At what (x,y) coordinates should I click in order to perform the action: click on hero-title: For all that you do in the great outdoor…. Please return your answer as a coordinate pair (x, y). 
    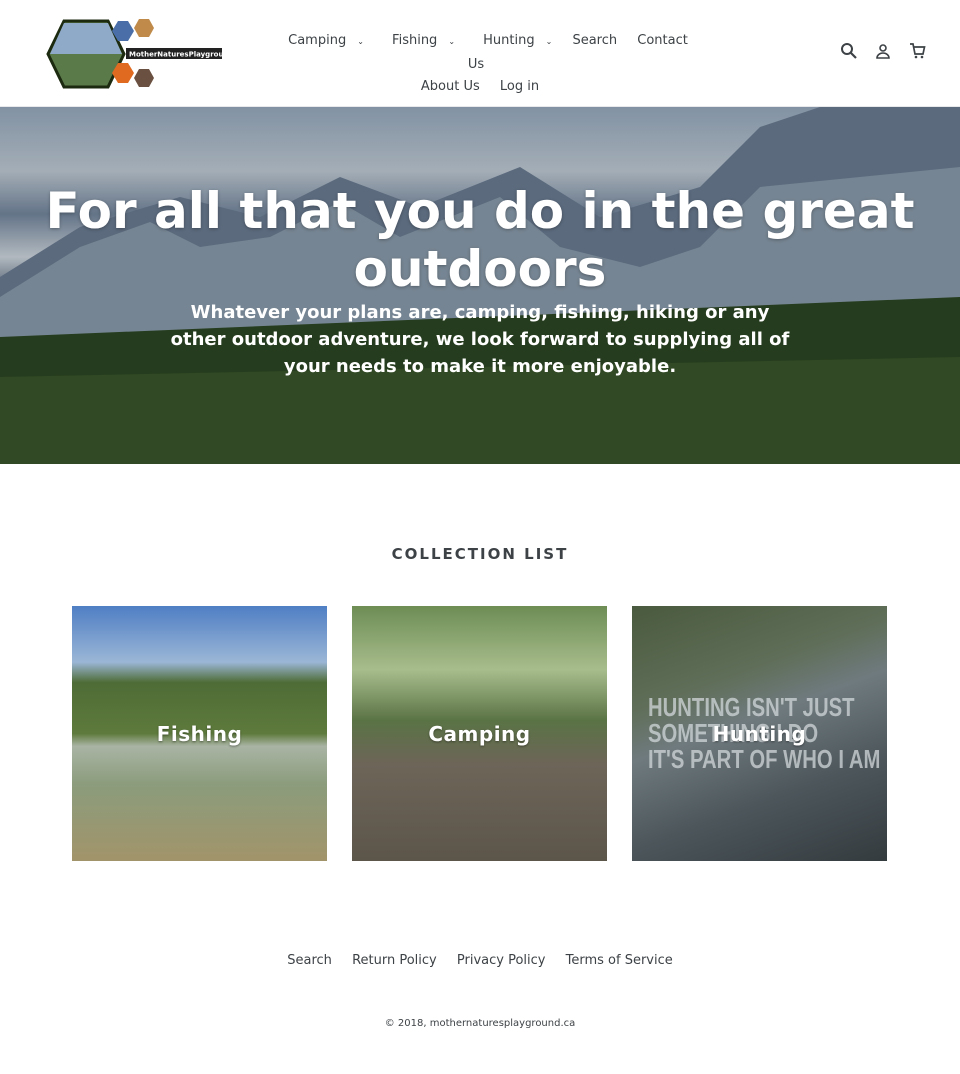
    Looking at the image, I should click on (480, 240).